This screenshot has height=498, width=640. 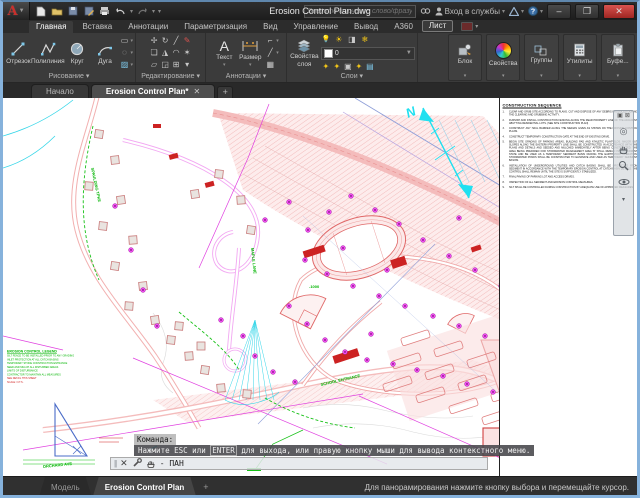 I want to click on layer-match-icon: ▤, so click(x=370, y=67).